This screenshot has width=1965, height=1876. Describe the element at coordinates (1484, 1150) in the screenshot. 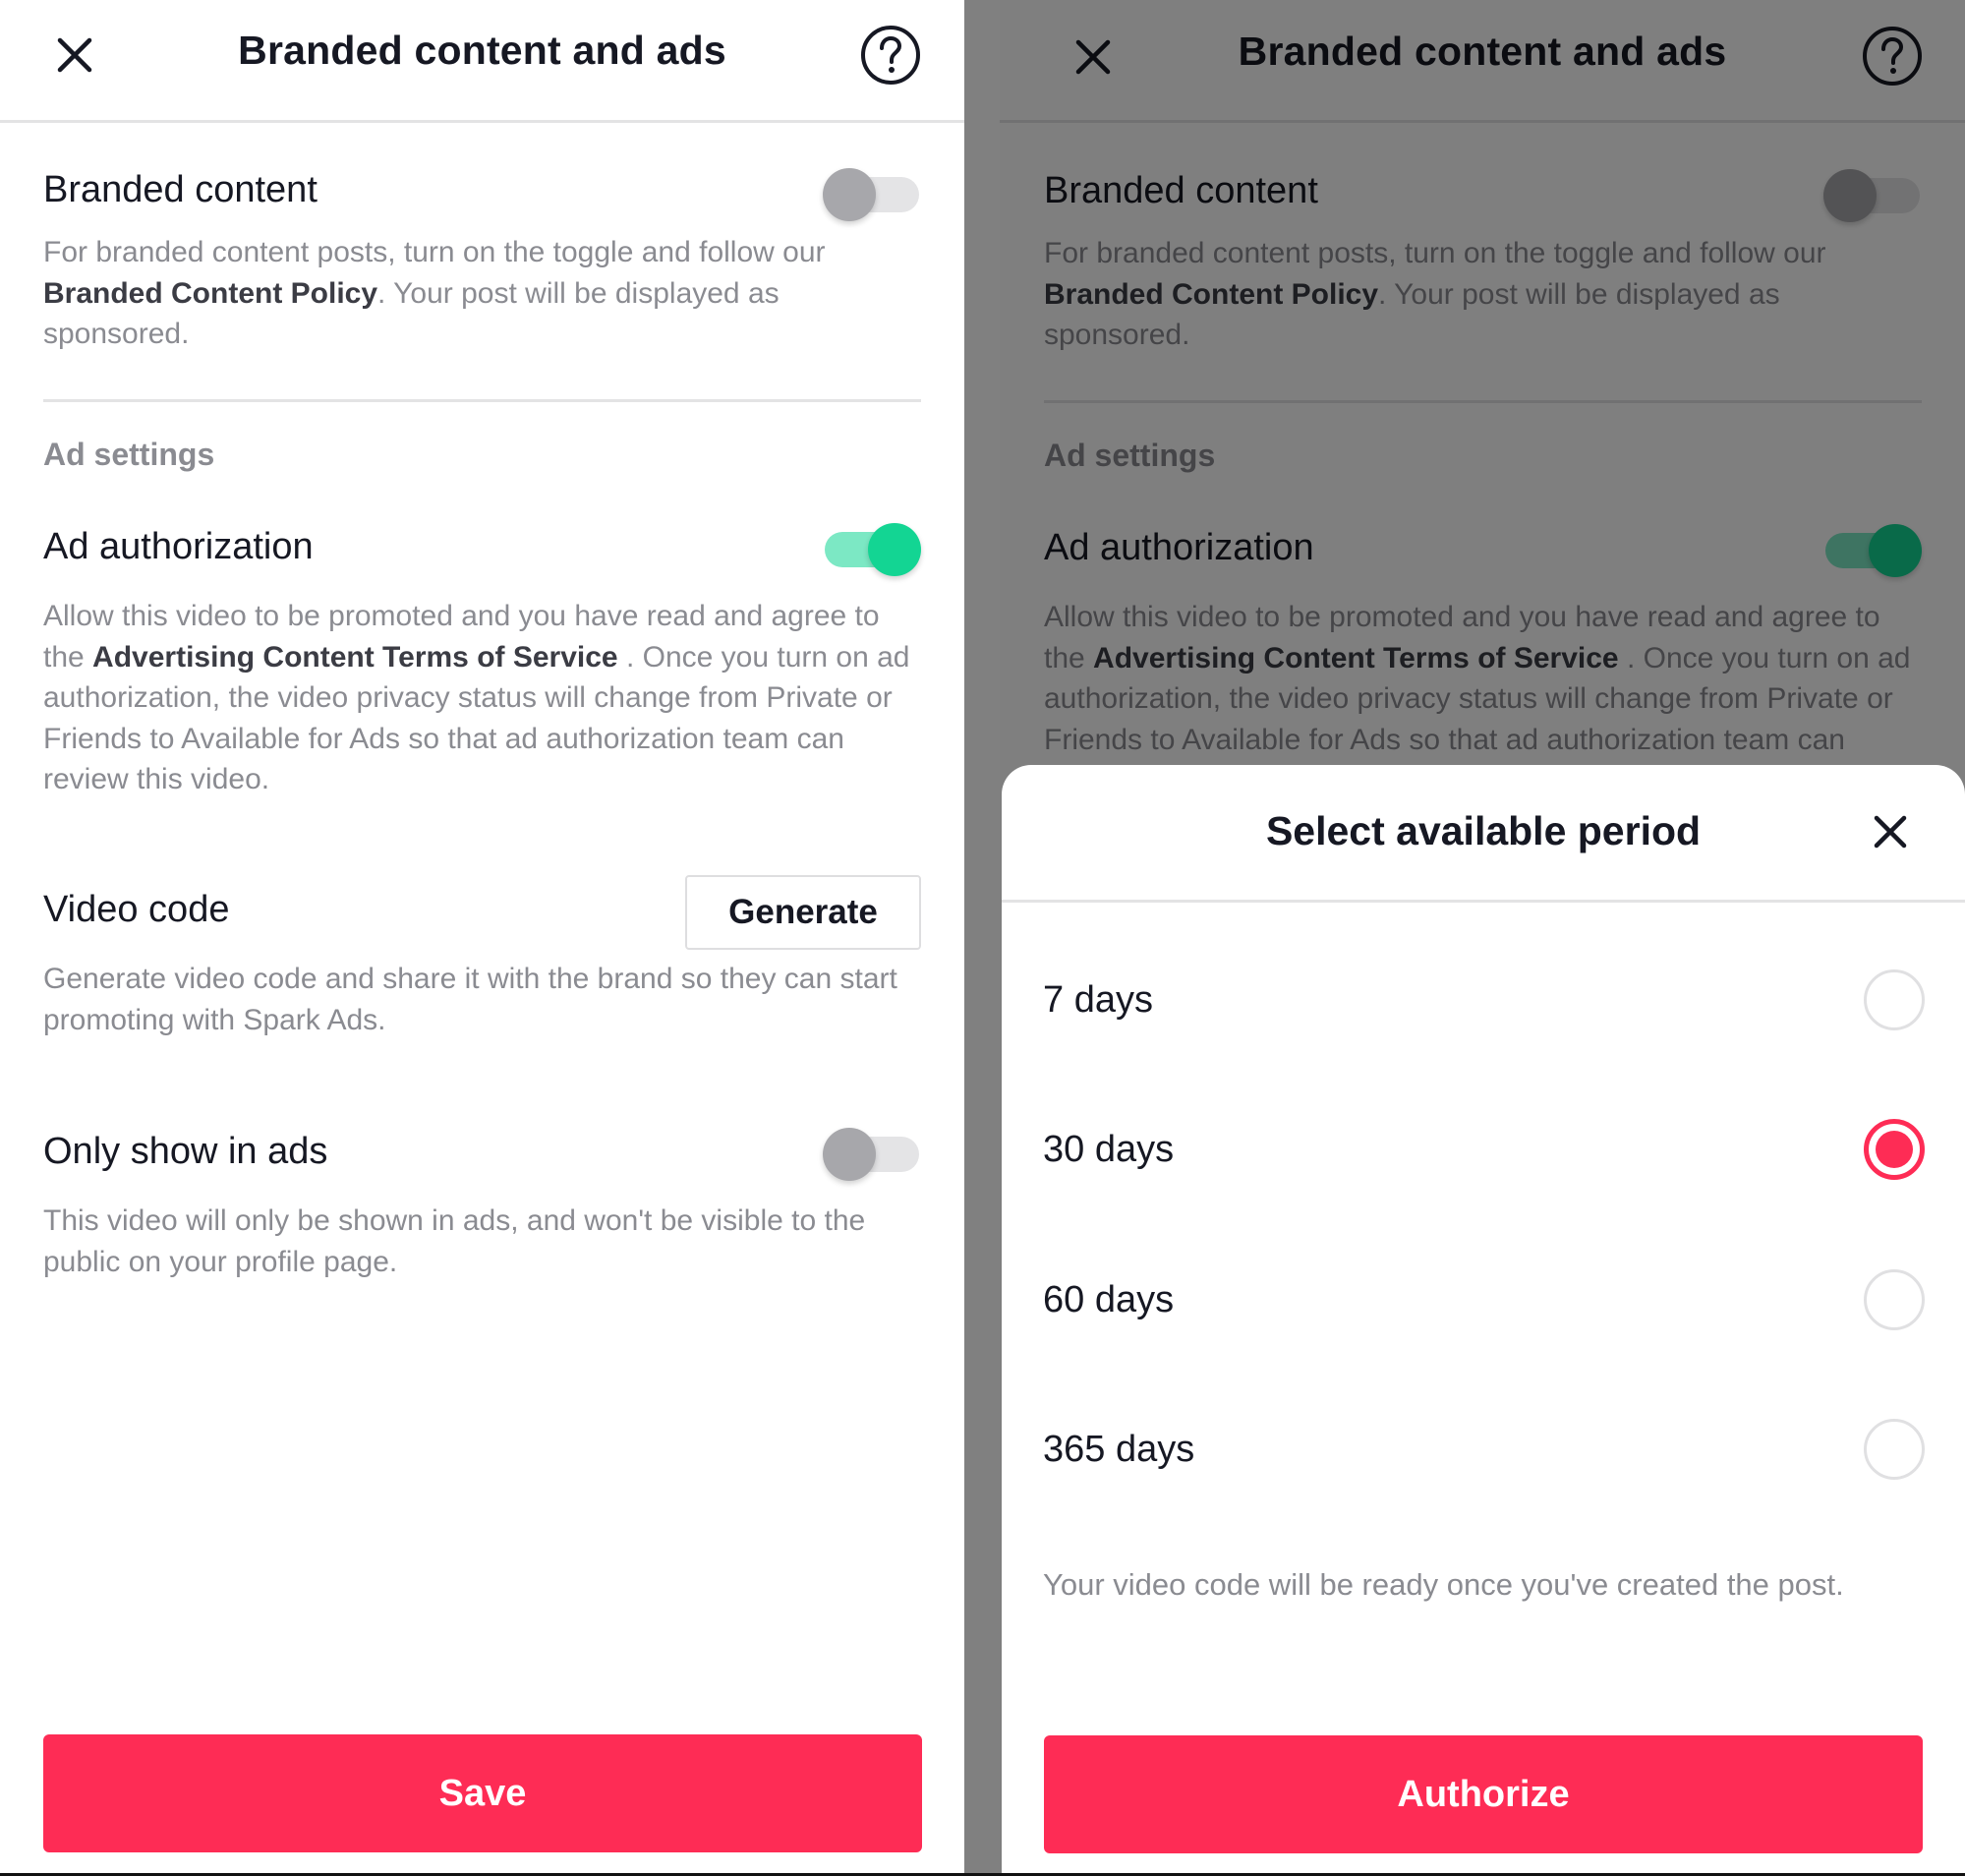

I see `period-option-30-days: 30 days` at that location.